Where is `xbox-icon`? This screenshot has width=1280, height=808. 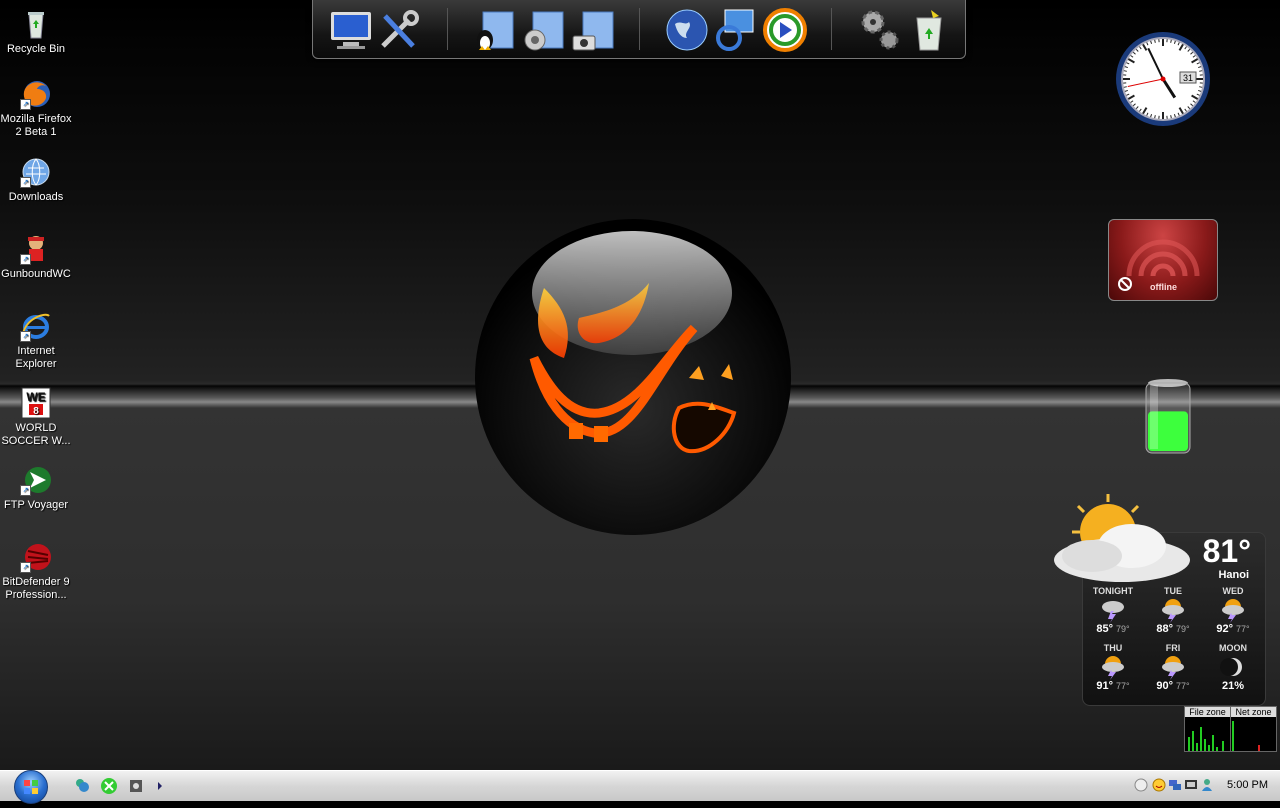 xbox-icon is located at coordinates (109, 786).